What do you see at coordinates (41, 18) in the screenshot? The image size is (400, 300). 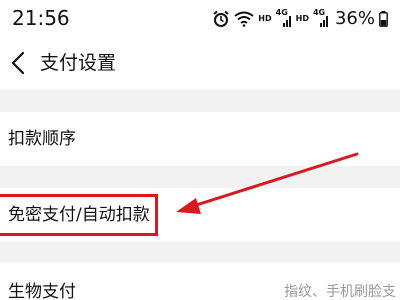 I see `status-time: 21:56` at bounding box center [41, 18].